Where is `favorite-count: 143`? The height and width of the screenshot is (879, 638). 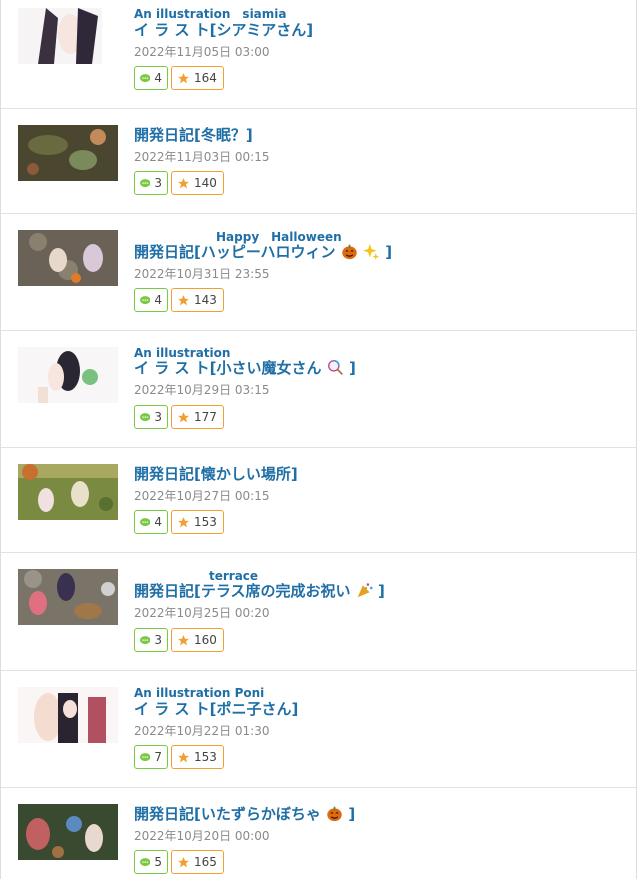
favorite-count: 143 is located at coordinates (205, 300).